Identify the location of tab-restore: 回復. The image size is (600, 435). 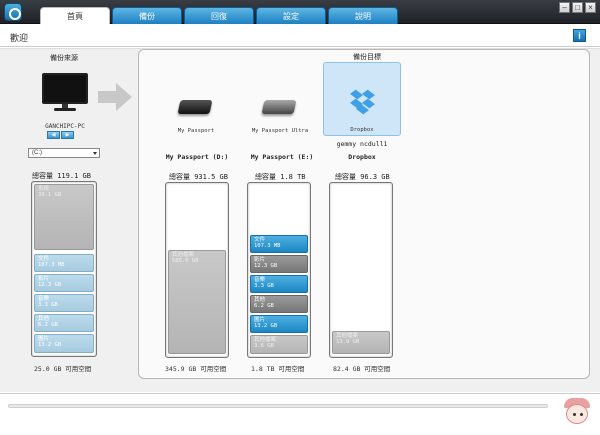
(219, 15).